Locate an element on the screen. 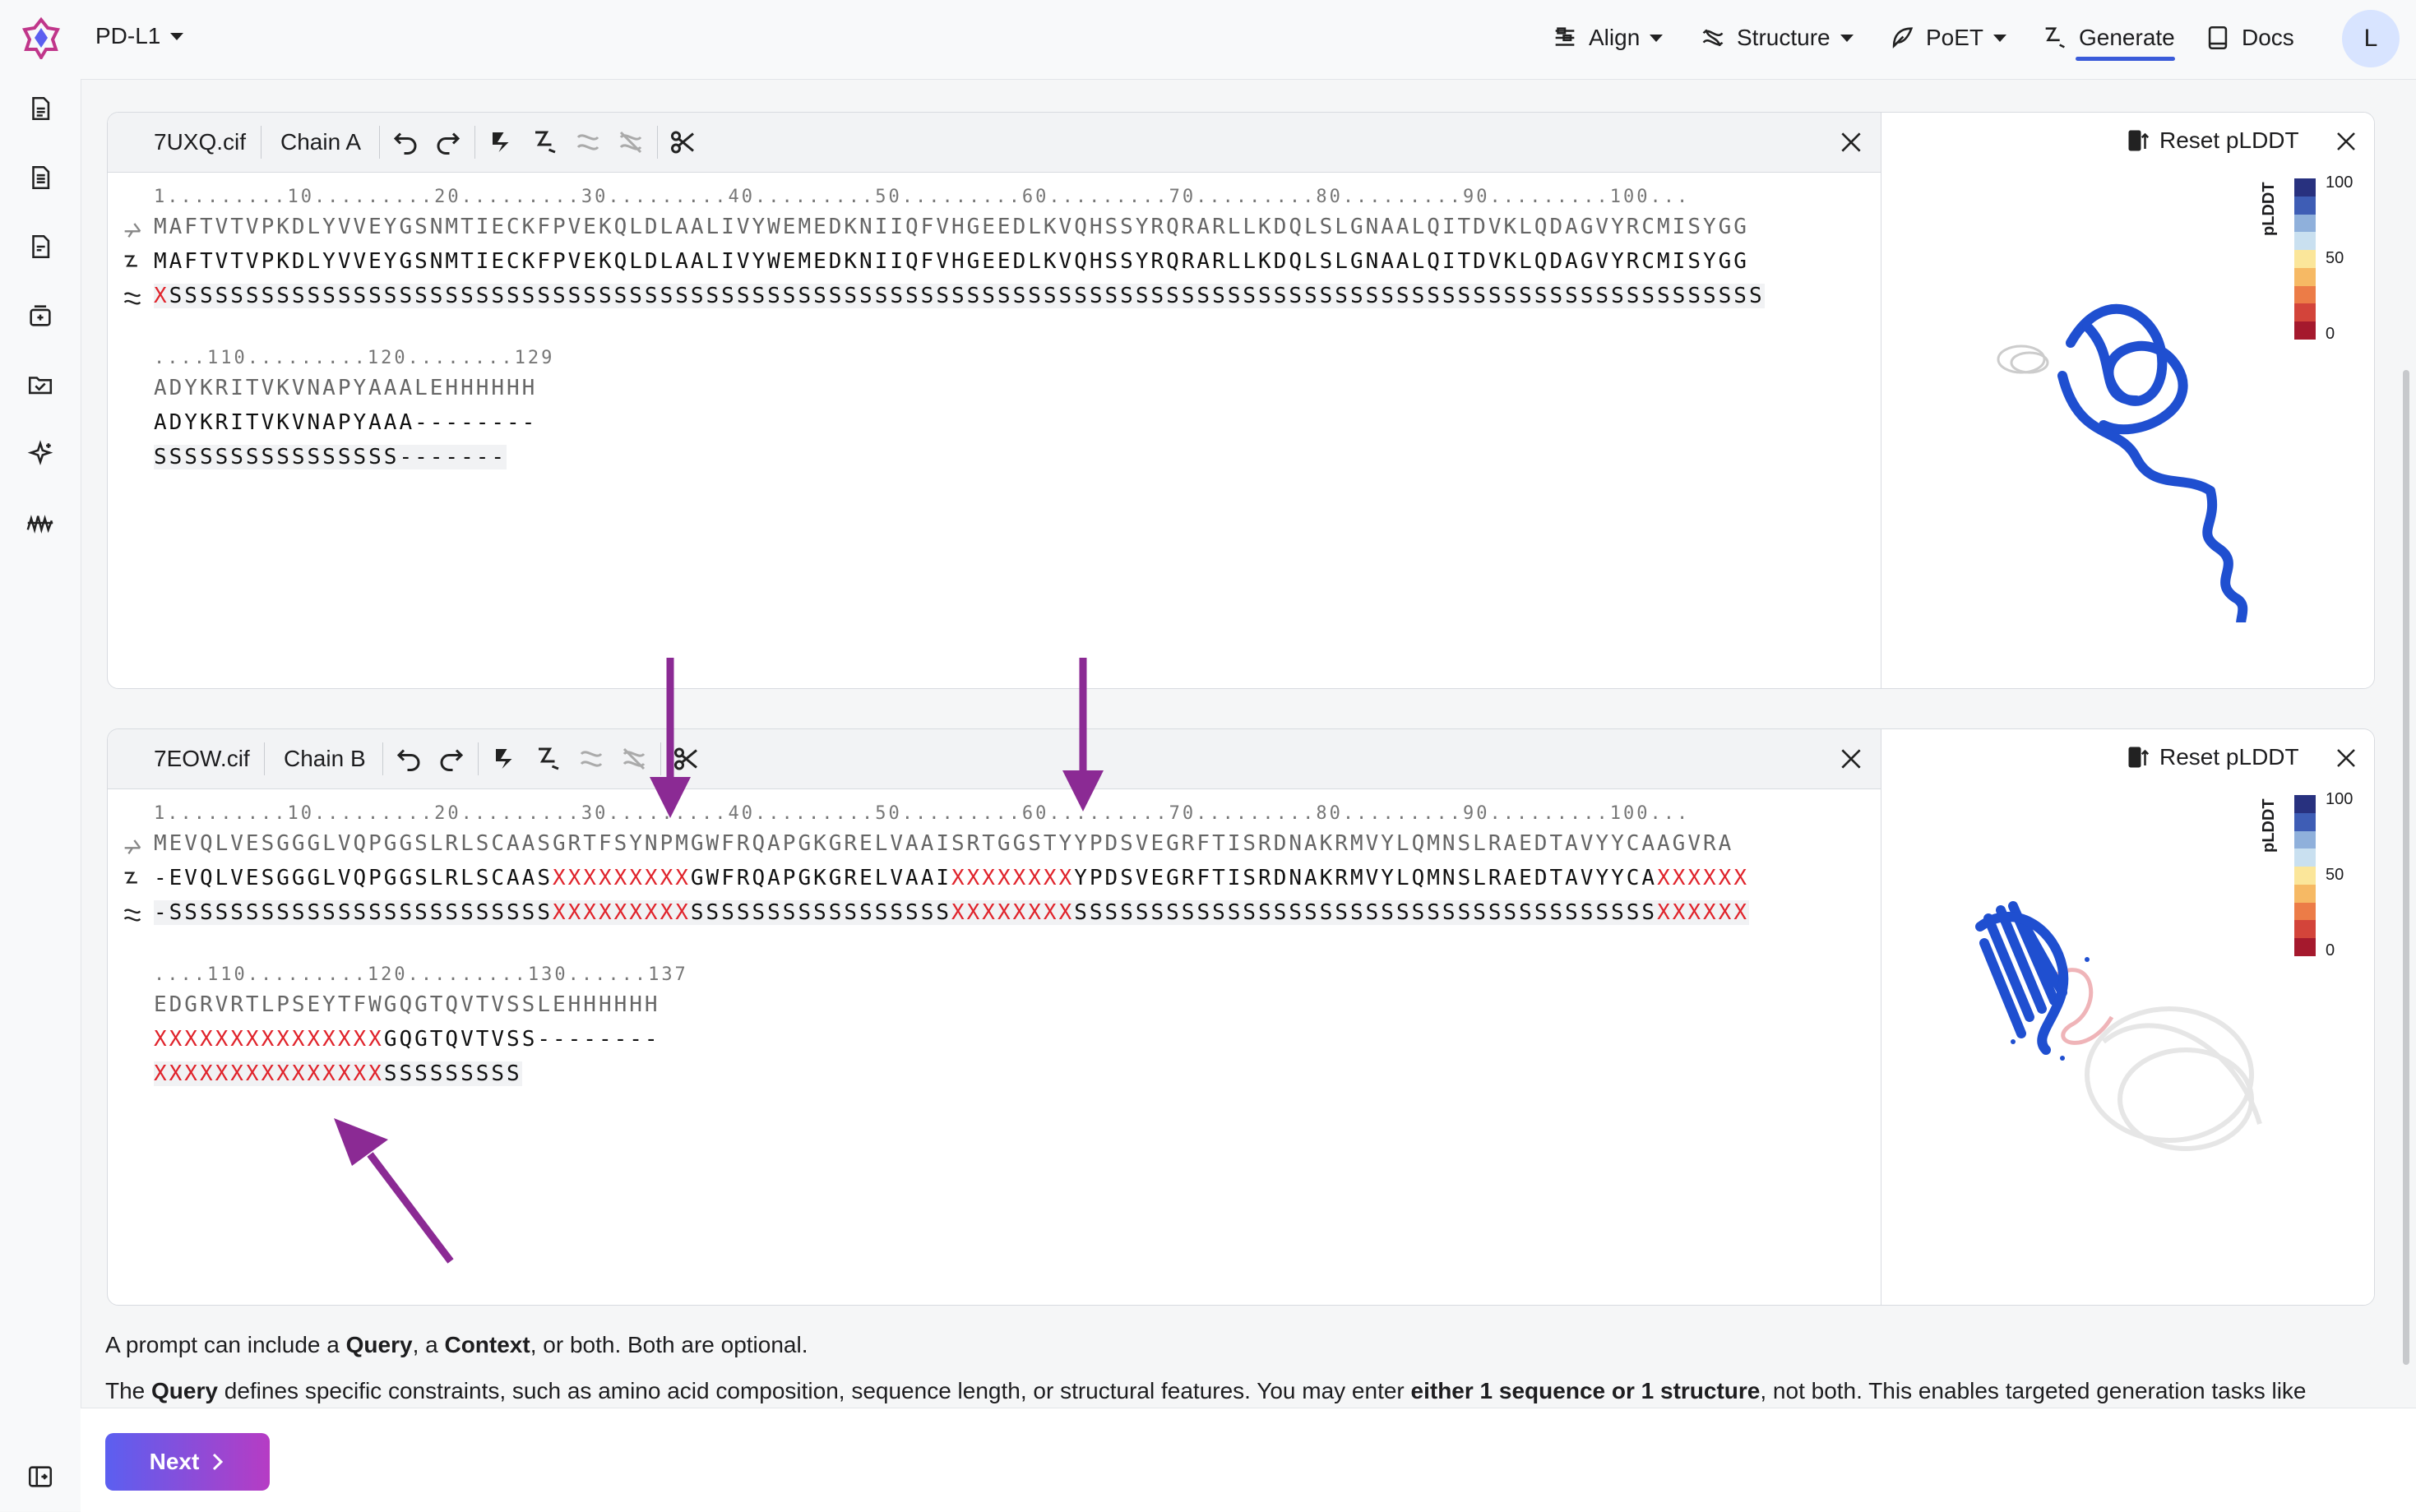 The height and width of the screenshot is (1512, 2416). scissors-icon is located at coordinates (683, 142).